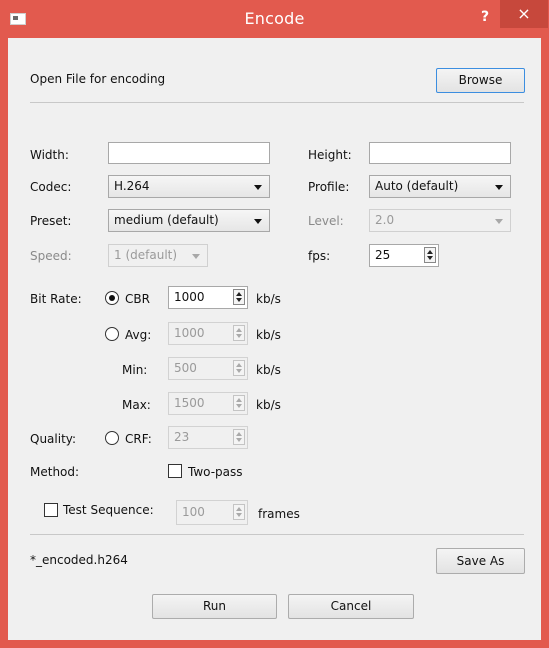 The width and height of the screenshot is (549, 648). Describe the element at coordinates (212, 512) in the screenshot. I see `test-frames-spinbox: 100` at that location.